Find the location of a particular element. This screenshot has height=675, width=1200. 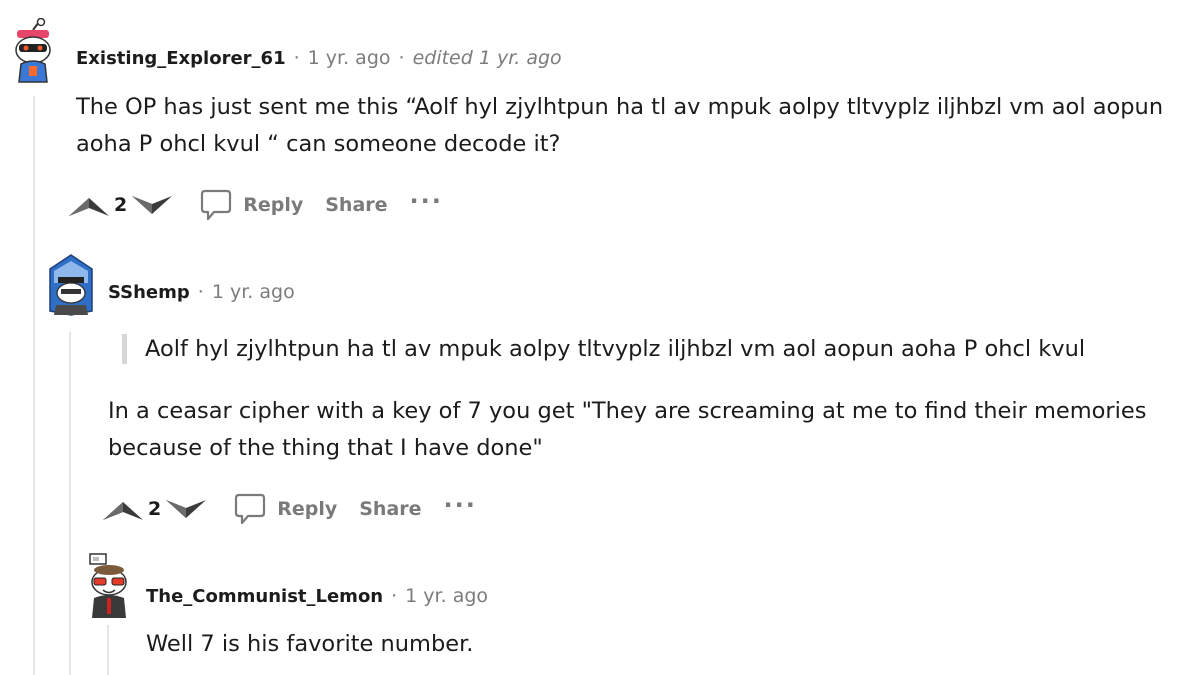

comment-1-actions: 2 Reply Share ··· is located at coordinates (254, 205).